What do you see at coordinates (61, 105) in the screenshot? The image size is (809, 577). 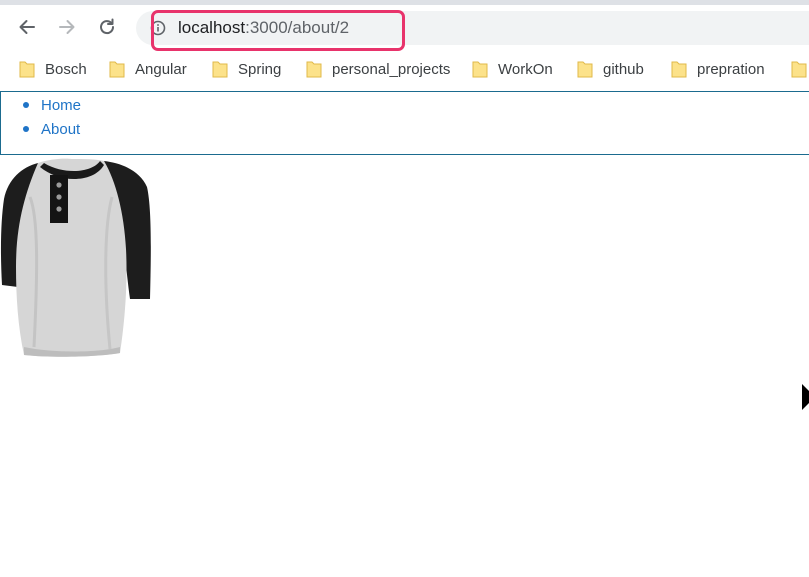 I see `home-link: Home` at bounding box center [61, 105].